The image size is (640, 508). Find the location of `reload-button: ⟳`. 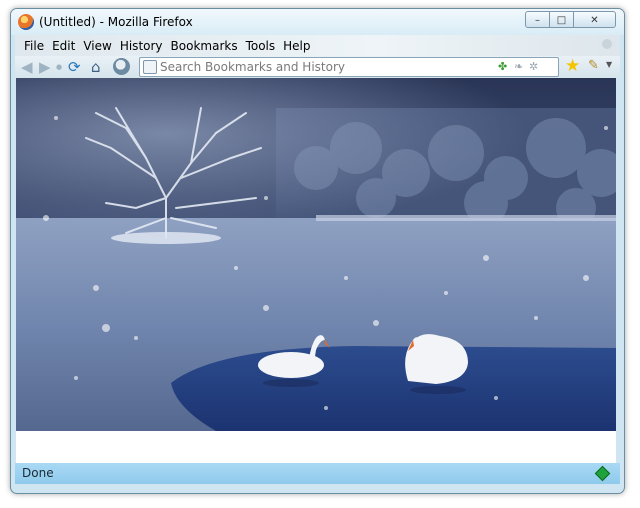

reload-button: ⟳ is located at coordinates (74, 67).